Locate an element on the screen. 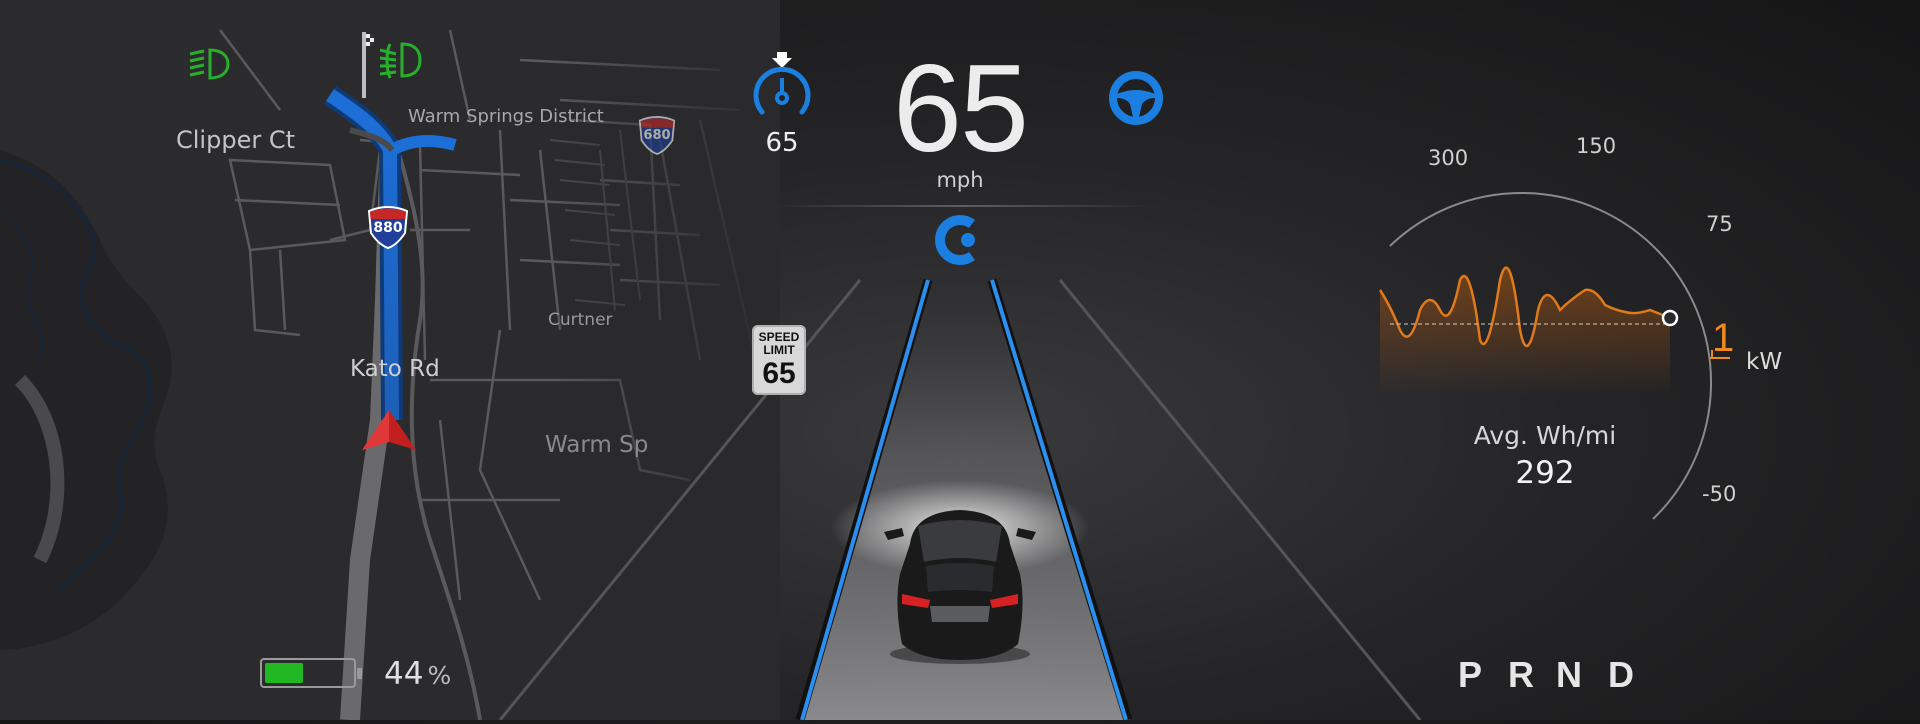 This screenshot has width=1920, height=724. cruise-set-speed: 65 is located at coordinates (782, 143).